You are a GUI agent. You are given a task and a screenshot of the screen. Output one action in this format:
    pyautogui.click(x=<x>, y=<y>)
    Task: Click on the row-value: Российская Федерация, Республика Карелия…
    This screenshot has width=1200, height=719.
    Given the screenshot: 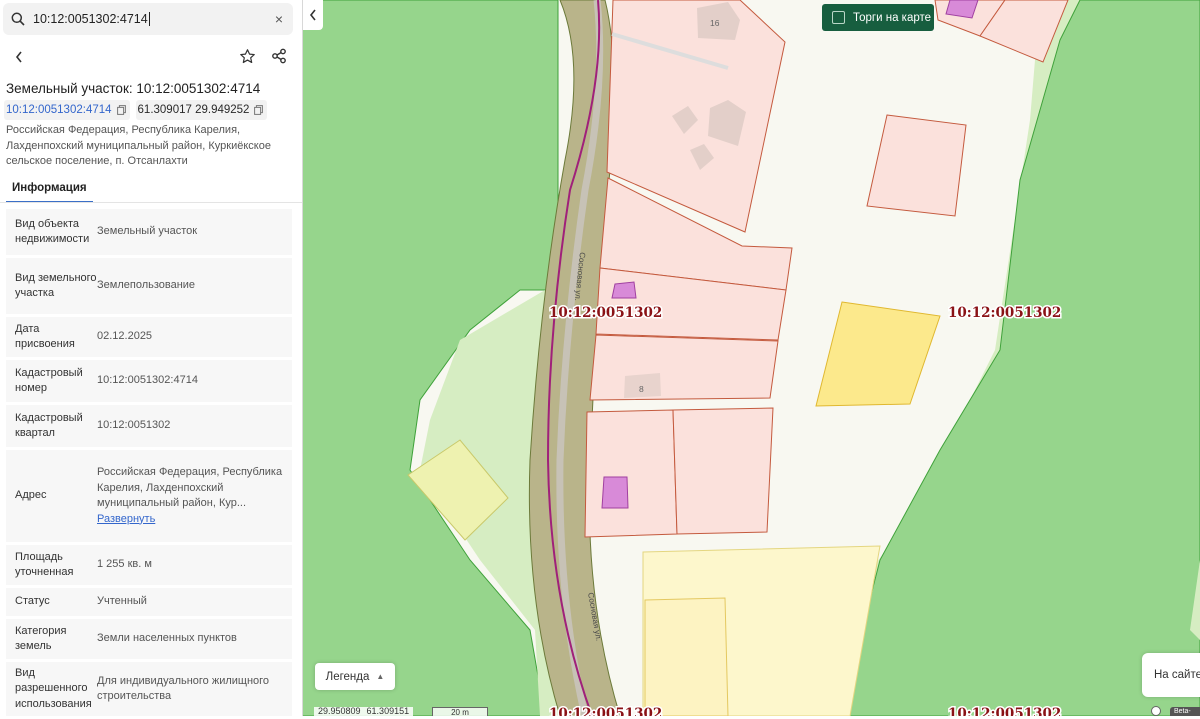 What is the action you would take?
    pyautogui.click(x=194, y=496)
    